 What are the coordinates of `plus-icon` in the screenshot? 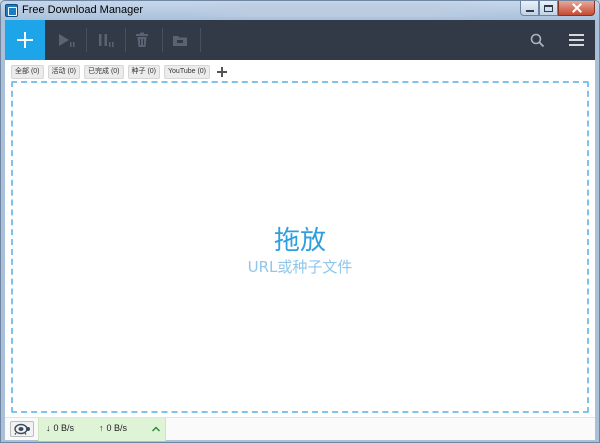 It's located at (25, 40).